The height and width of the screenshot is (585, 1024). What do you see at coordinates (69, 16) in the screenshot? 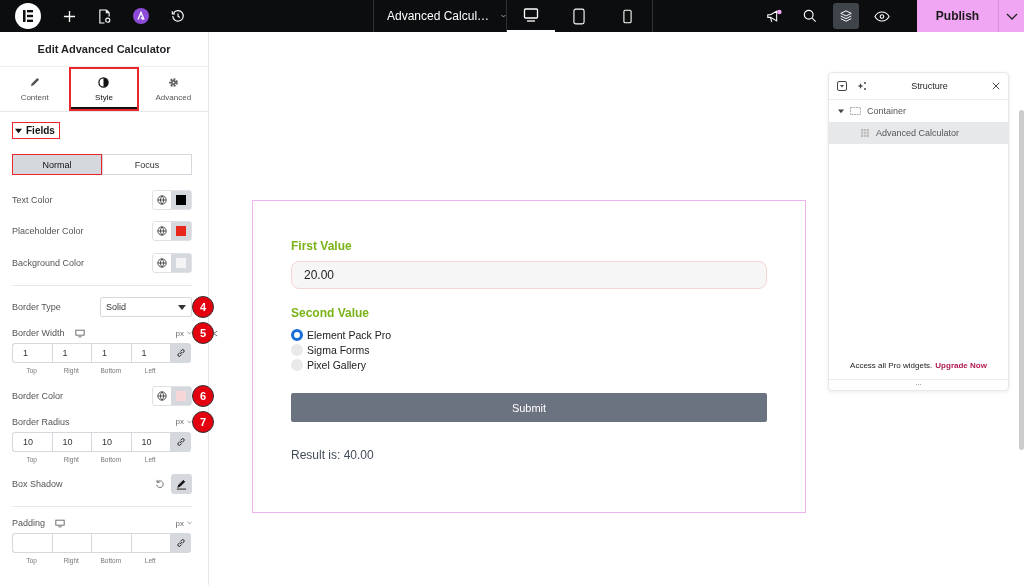
I see `add-icon` at bounding box center [69, 16].